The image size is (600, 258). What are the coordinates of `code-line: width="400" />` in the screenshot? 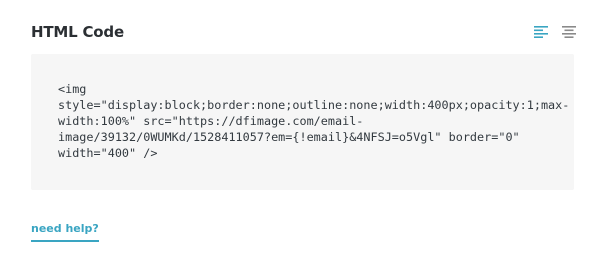 It's located at (108, 153).